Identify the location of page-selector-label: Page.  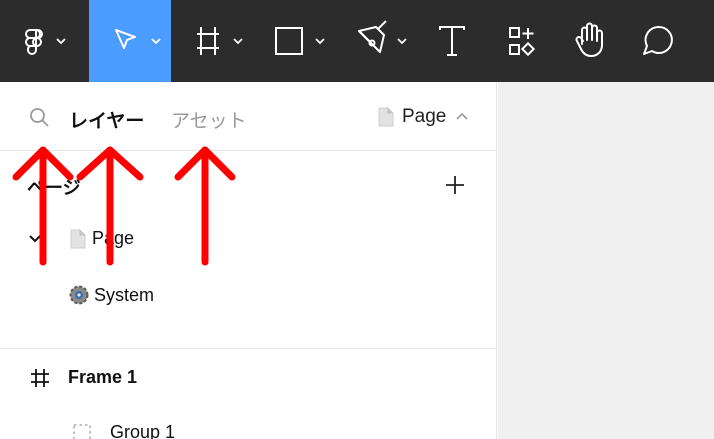
(424, 116).